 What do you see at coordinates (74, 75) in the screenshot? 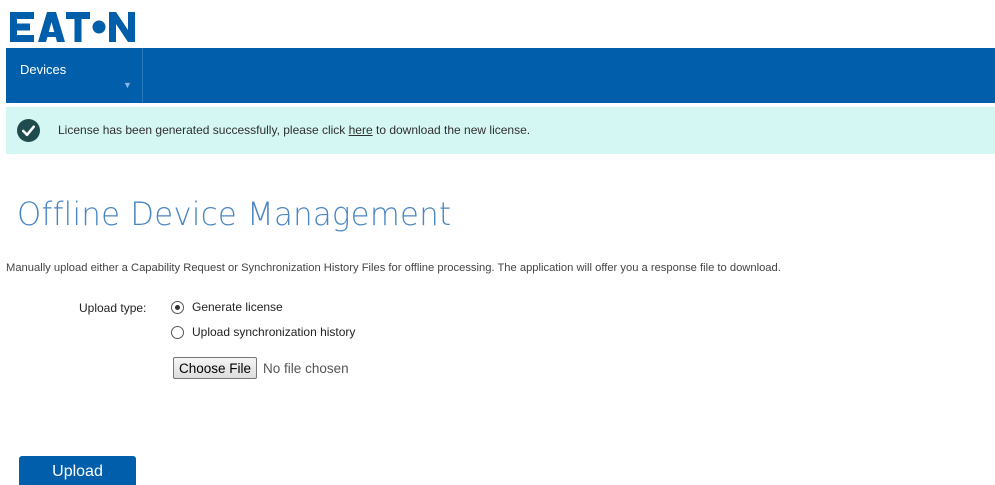
I see `nav-item-devices: Devices ▼` at bounding box center [74, 75].